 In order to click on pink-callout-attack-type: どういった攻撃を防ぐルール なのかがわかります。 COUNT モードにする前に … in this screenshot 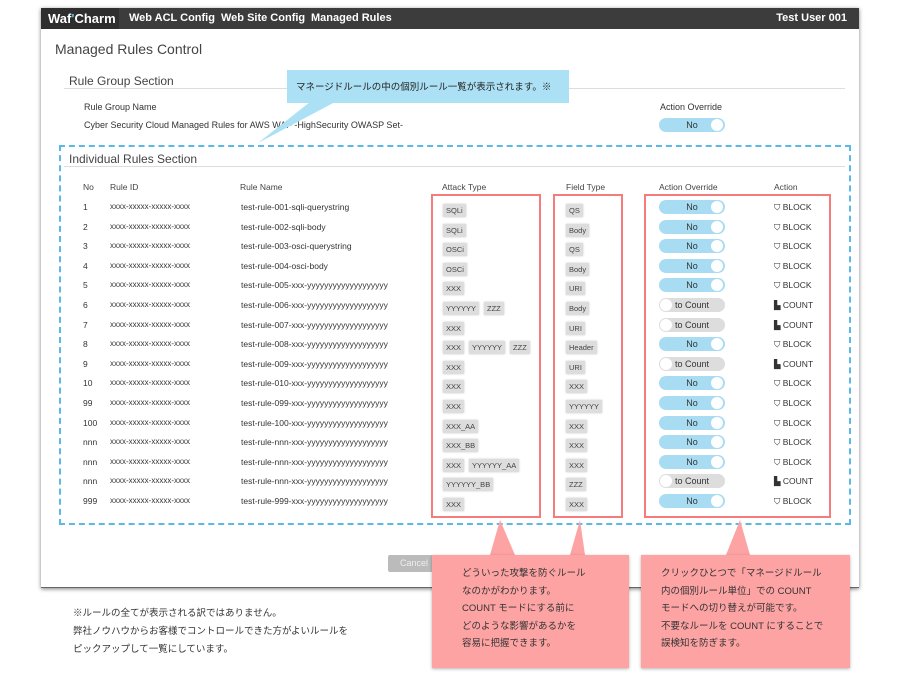, I will do `click(530, 611)`.